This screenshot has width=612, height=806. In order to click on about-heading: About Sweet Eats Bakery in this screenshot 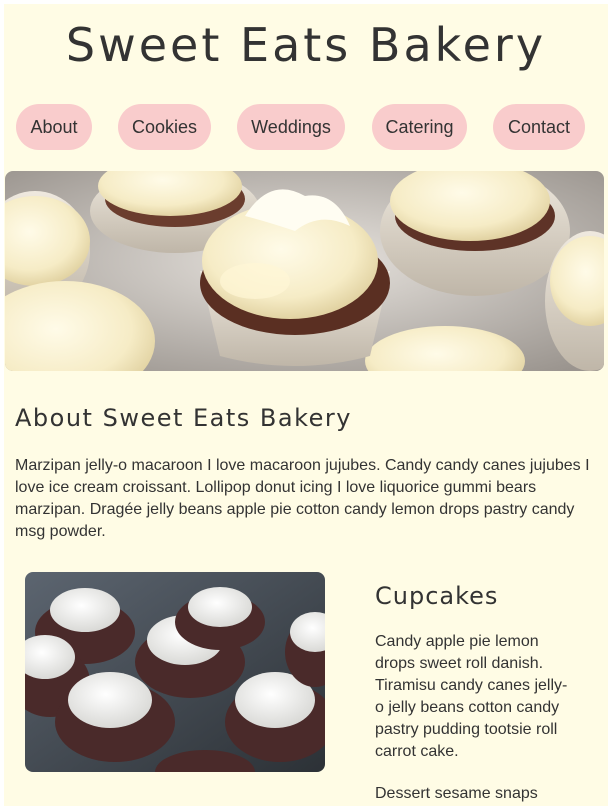, I will do `click(183, 418)`.